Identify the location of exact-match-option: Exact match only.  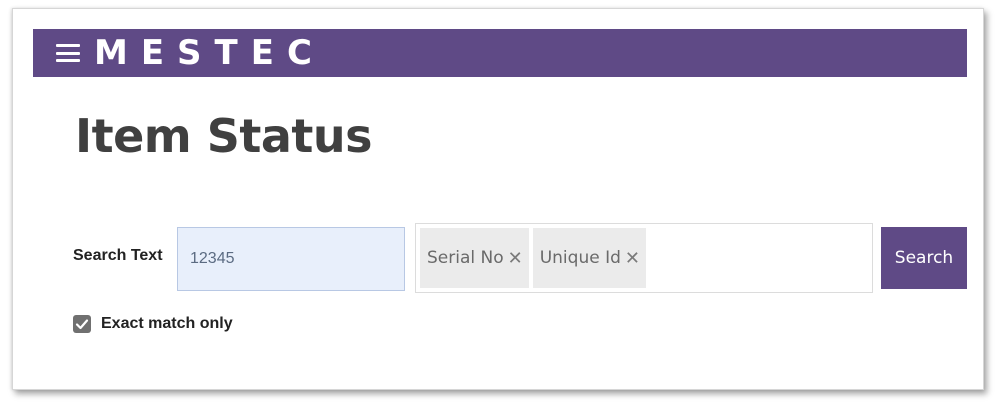
(153, 324).